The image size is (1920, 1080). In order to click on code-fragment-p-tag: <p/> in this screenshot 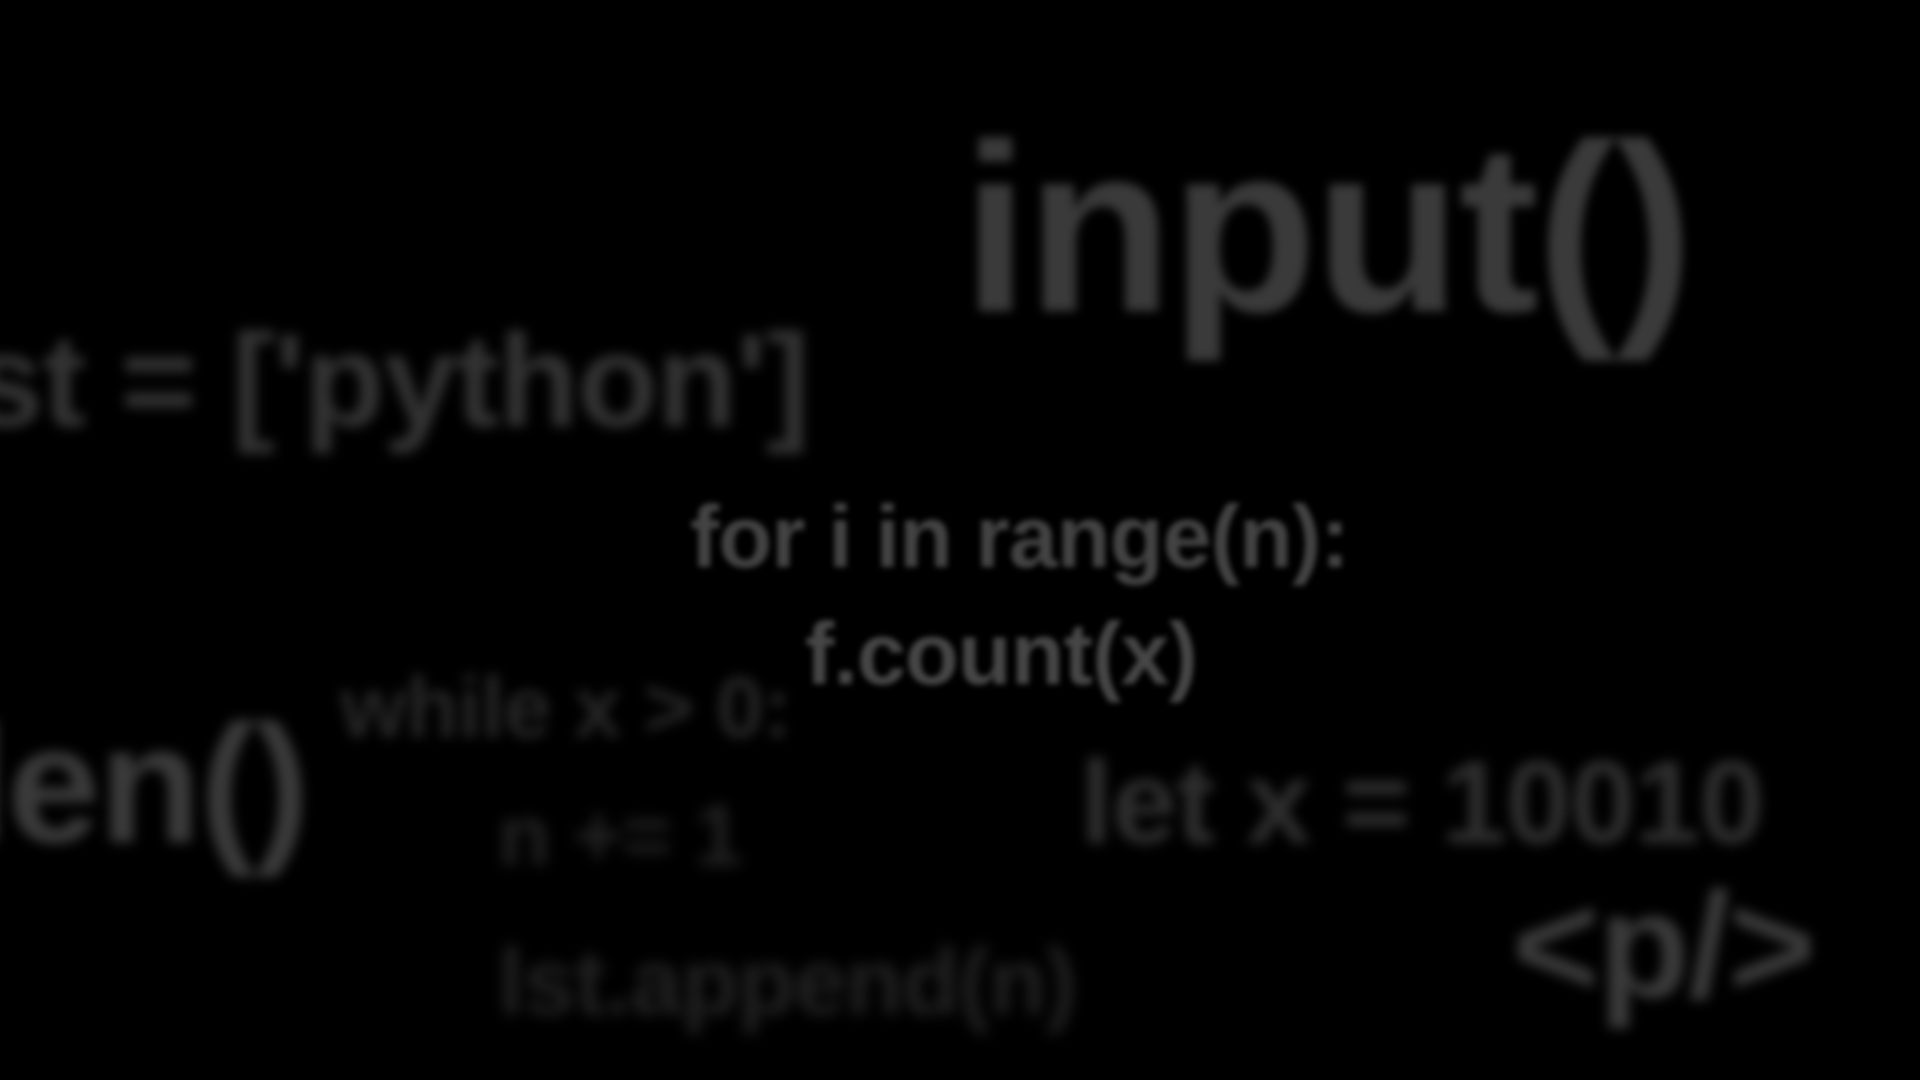, I will do `click(1664, 945)`.